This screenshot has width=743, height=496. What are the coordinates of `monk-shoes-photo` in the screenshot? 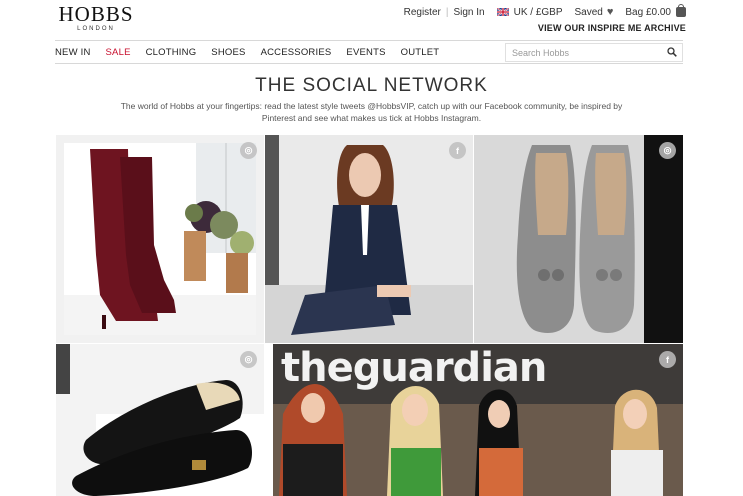 It's located at (160, 420).